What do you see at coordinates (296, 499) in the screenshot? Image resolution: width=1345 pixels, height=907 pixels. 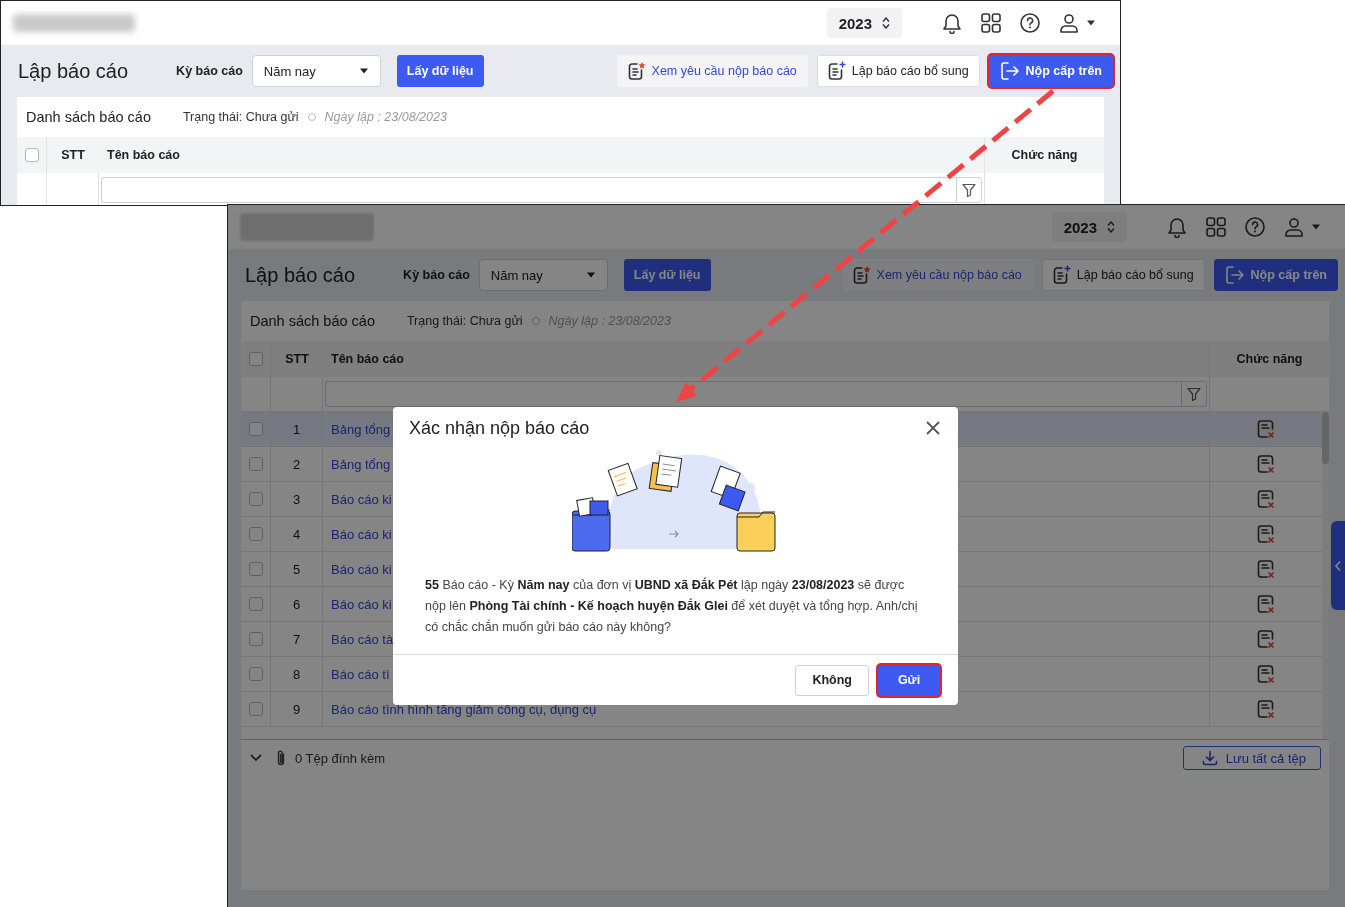 I see `row-number: 3` at bounding box center [296, 499].